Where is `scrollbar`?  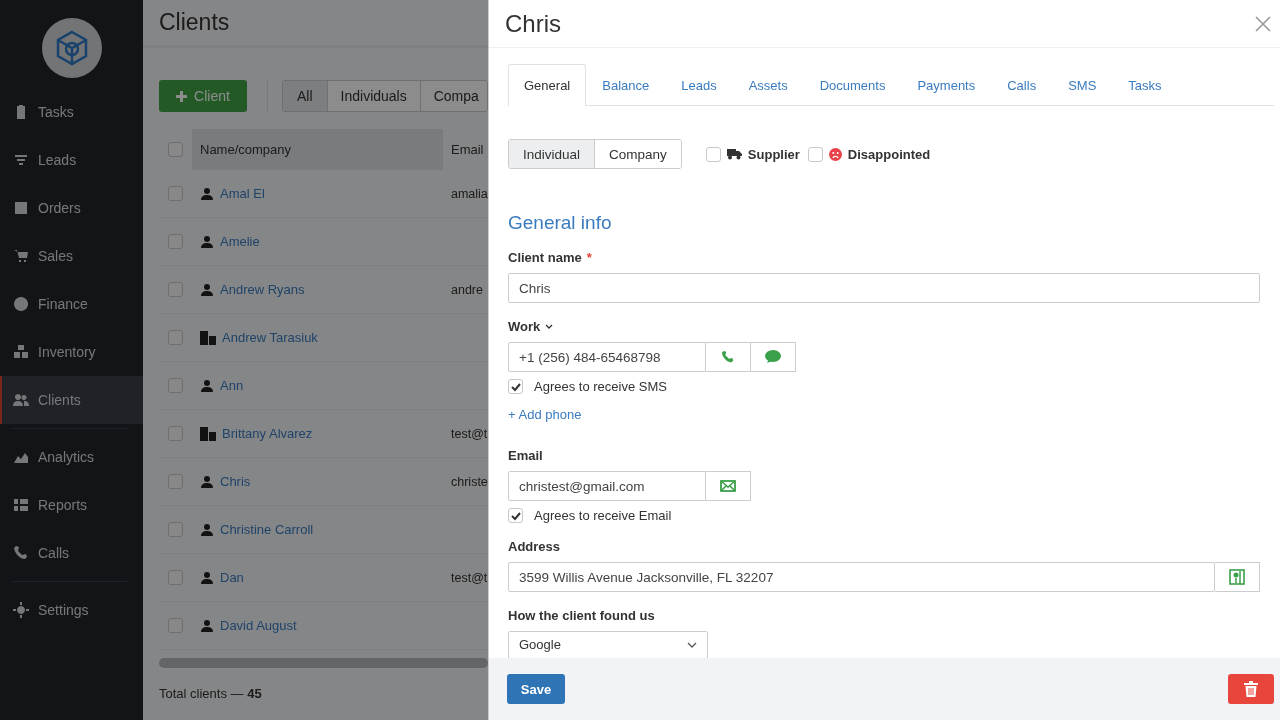 scrollbar is located at coordinates (323, 663).